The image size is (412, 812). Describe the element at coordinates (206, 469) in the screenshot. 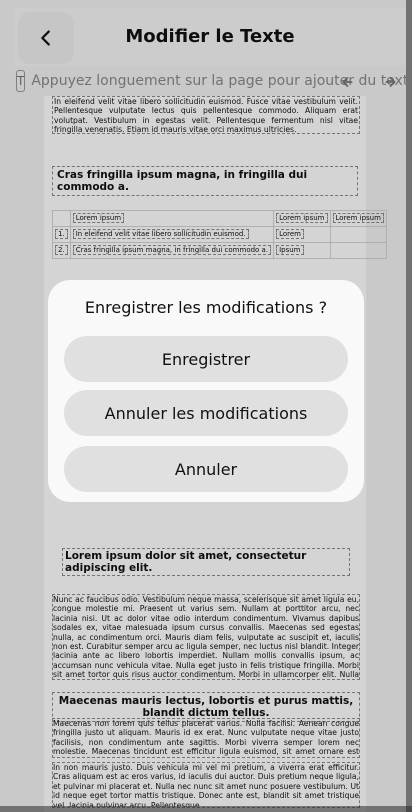

I see `cancel-button: Annuler` at that location.